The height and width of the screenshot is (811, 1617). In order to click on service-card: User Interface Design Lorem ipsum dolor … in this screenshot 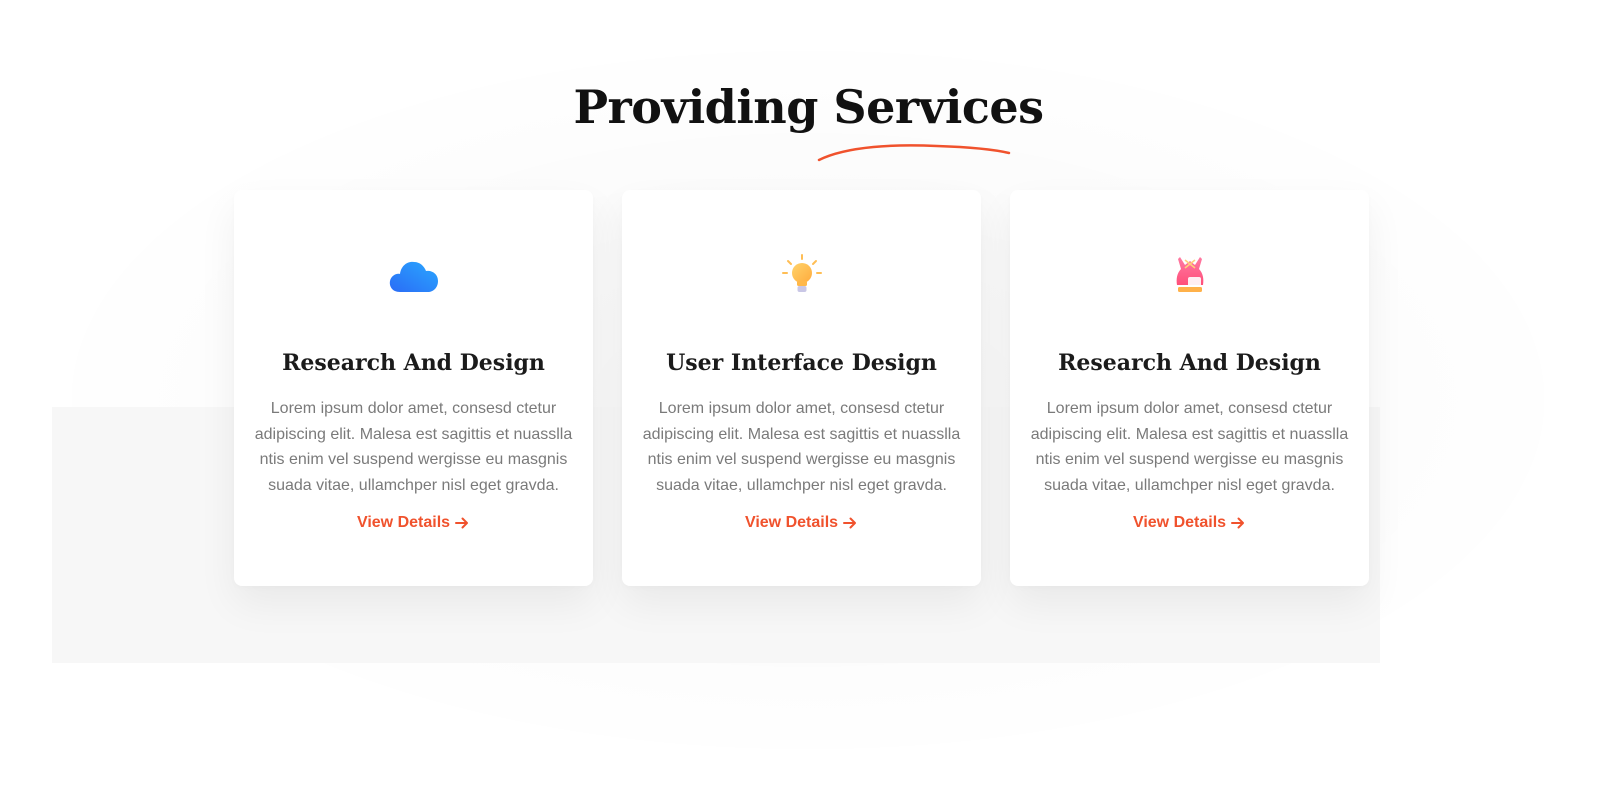, I will do `click(801, 388)`.